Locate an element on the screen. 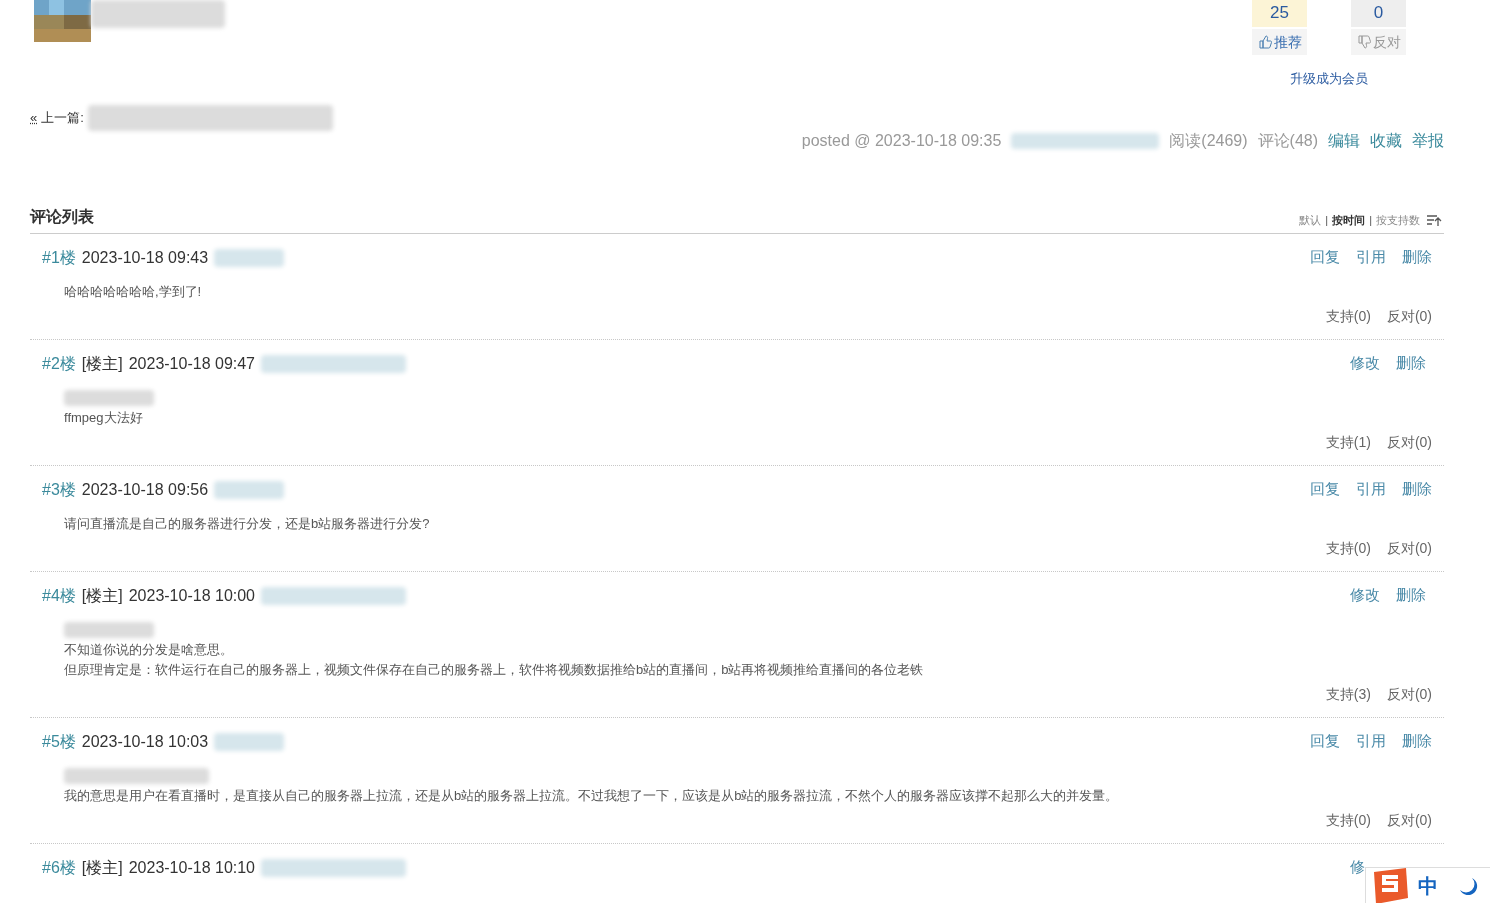  input-mode-label: 中 is located at coordinates (1428, 886).